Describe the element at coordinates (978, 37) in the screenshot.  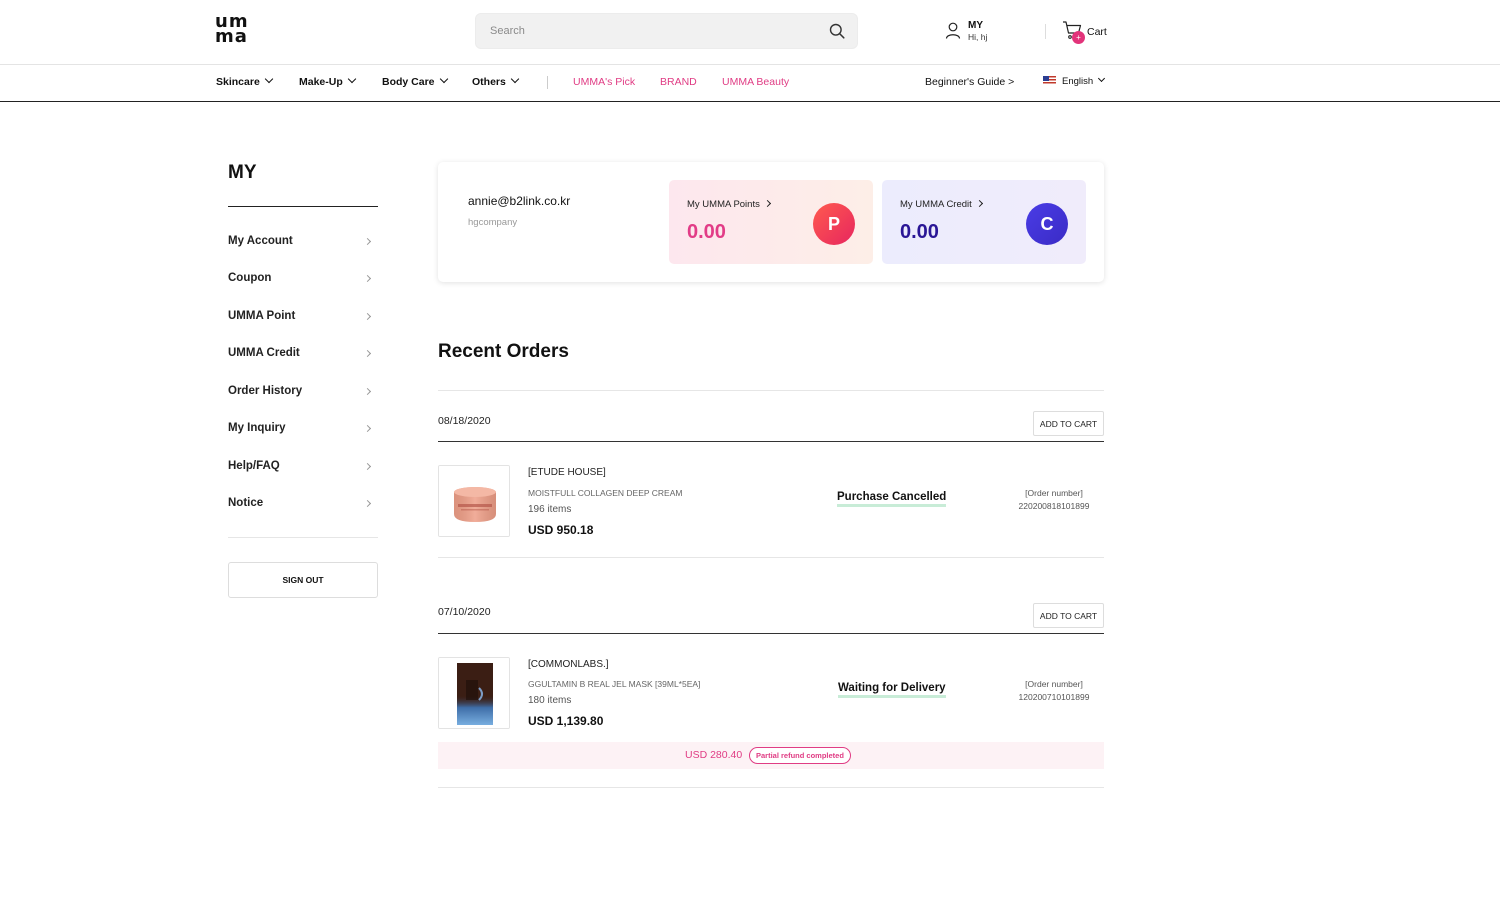
I see `greeting-text: Hi, hj` at that location.